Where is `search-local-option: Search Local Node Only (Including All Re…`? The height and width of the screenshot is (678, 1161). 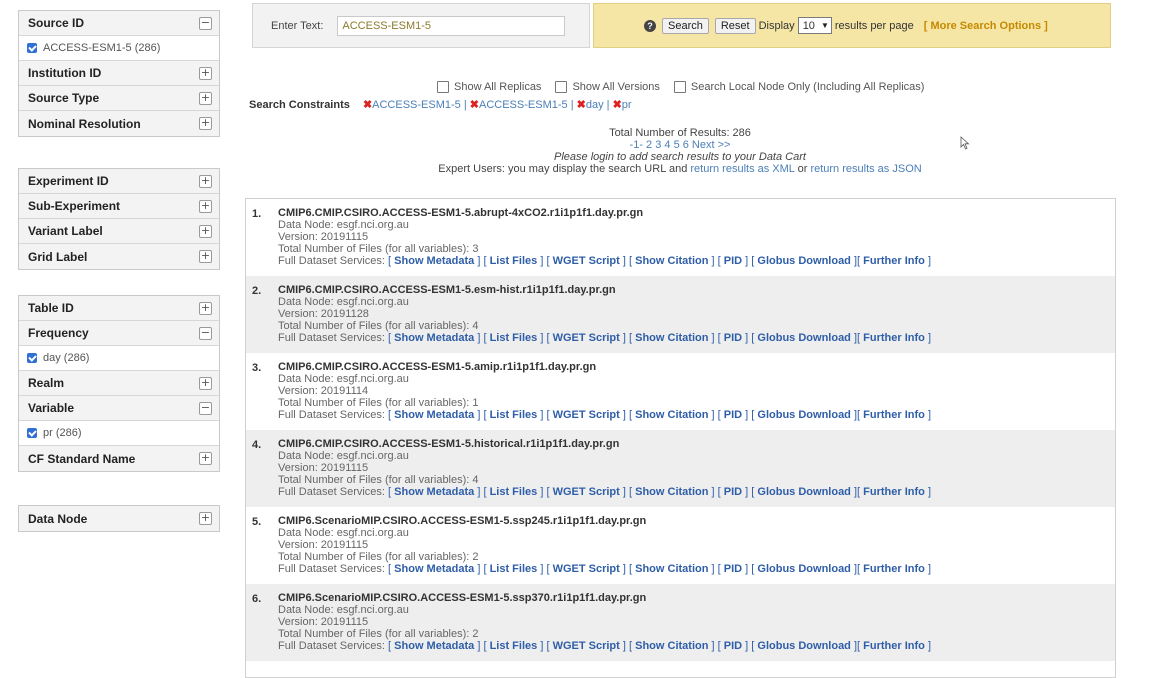 search-local-option: Search Local Node Only (Including All Re… is located at coordinates (798, 87).